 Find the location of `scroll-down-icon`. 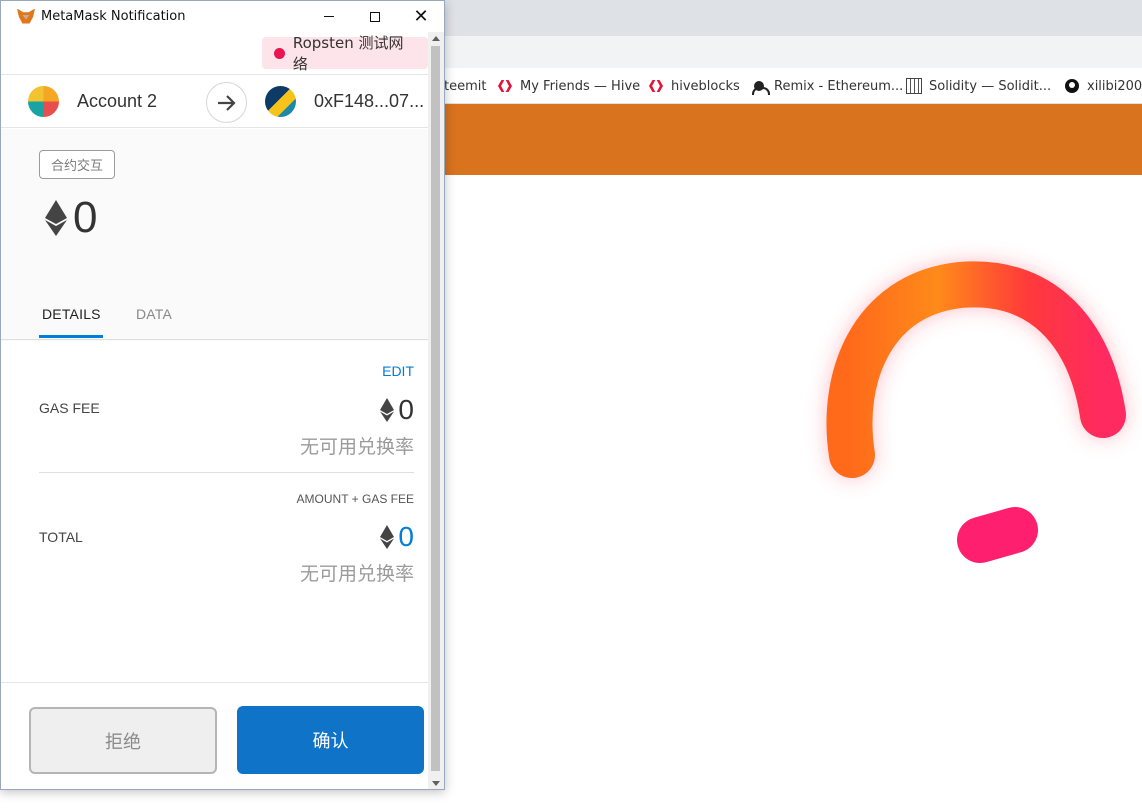

scroll-down-icon is located at coordinates (436, 783).